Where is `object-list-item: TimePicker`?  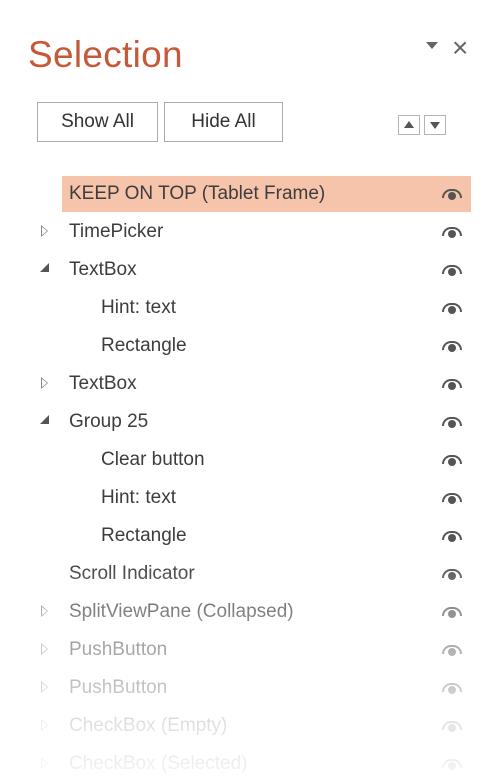 object-list-item: TimePicker is located at coordinates (249, 231).